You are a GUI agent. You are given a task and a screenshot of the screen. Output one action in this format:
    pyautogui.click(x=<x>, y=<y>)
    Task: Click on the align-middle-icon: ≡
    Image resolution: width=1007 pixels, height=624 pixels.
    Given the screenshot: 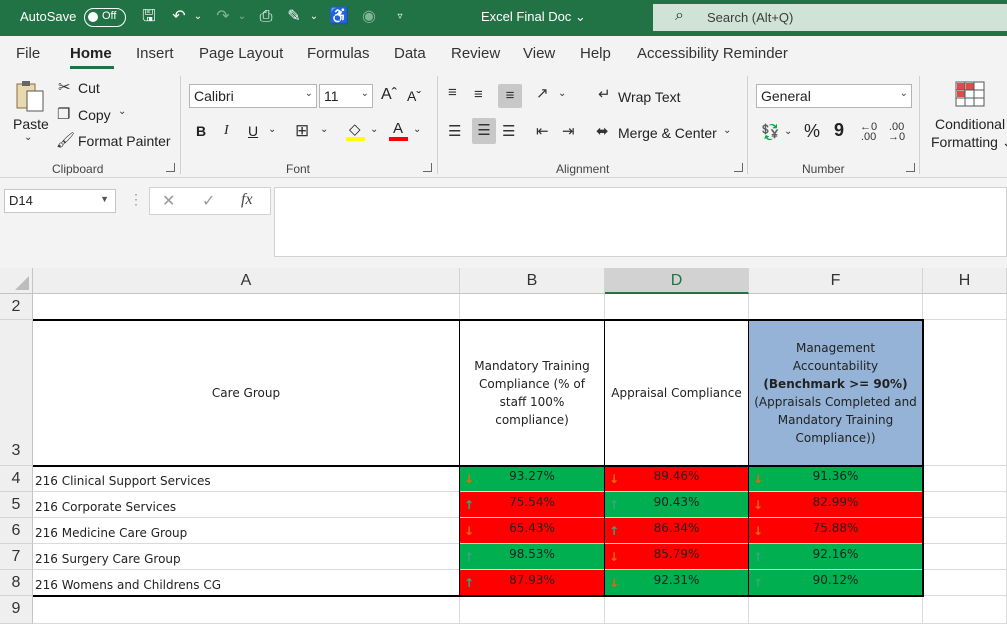 What is the action you would take?
    pyautogui.click(x=478, y=94)
    